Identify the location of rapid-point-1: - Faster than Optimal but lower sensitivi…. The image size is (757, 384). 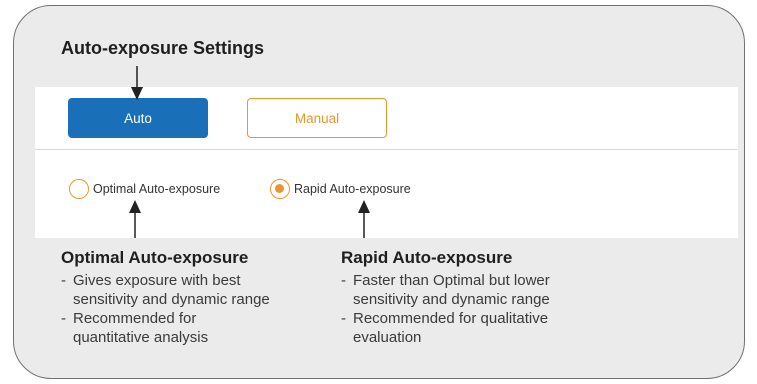
(445, 290).